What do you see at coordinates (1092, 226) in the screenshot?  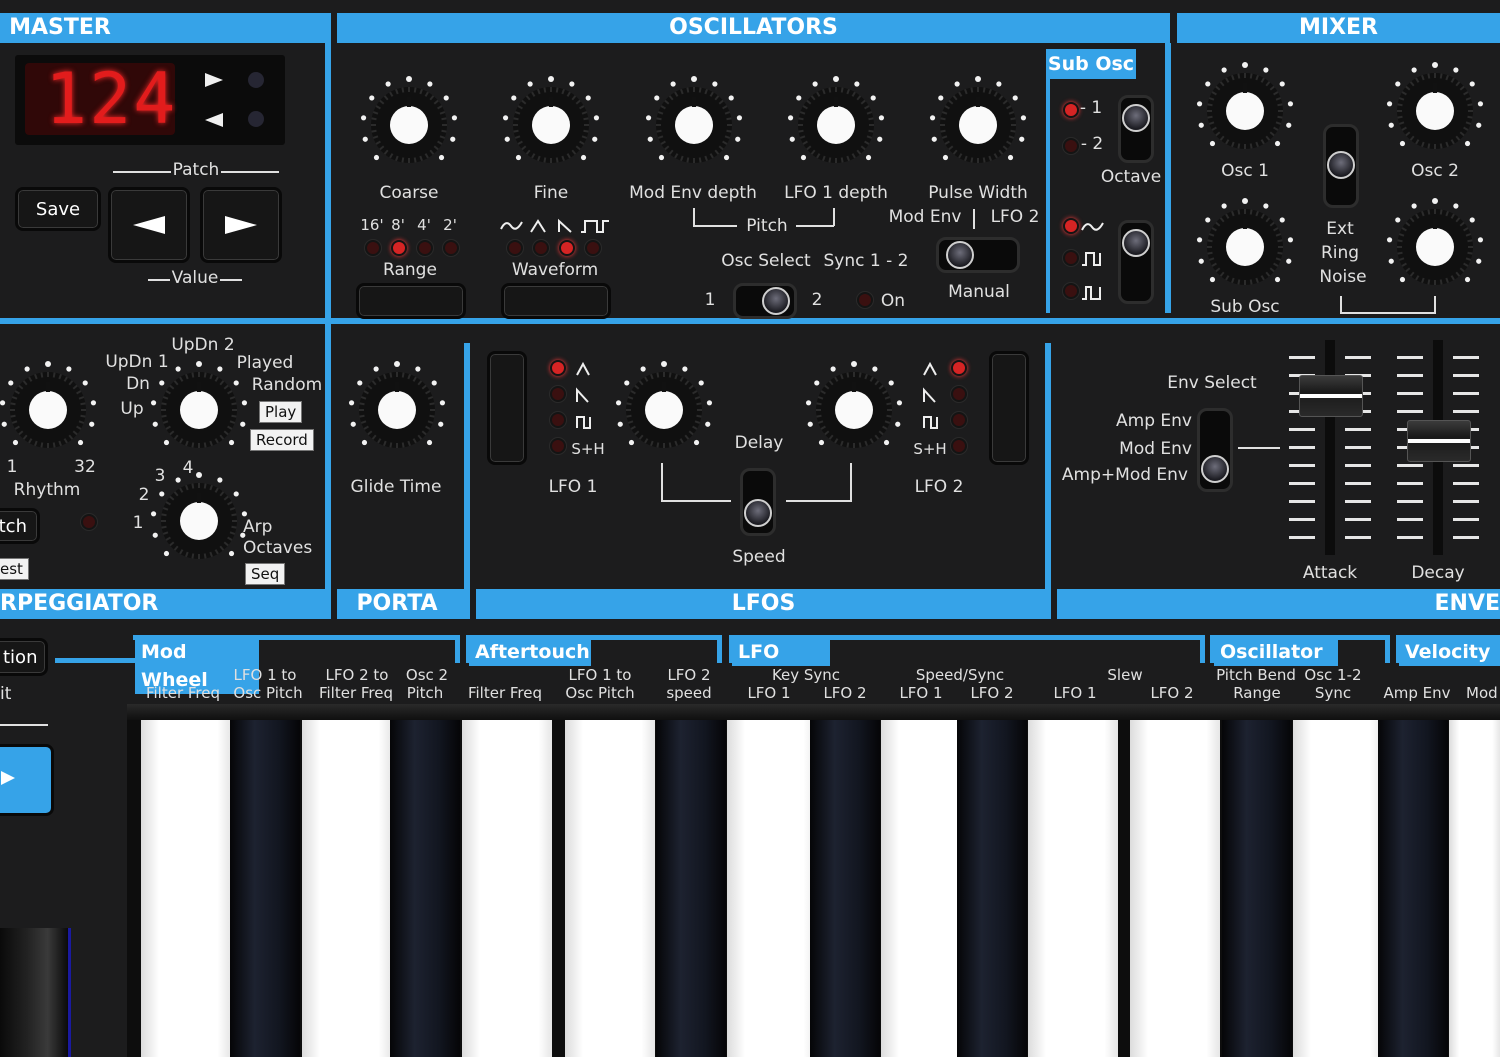 I see `sine-wave-icon` at bounding box center [1092, 226].